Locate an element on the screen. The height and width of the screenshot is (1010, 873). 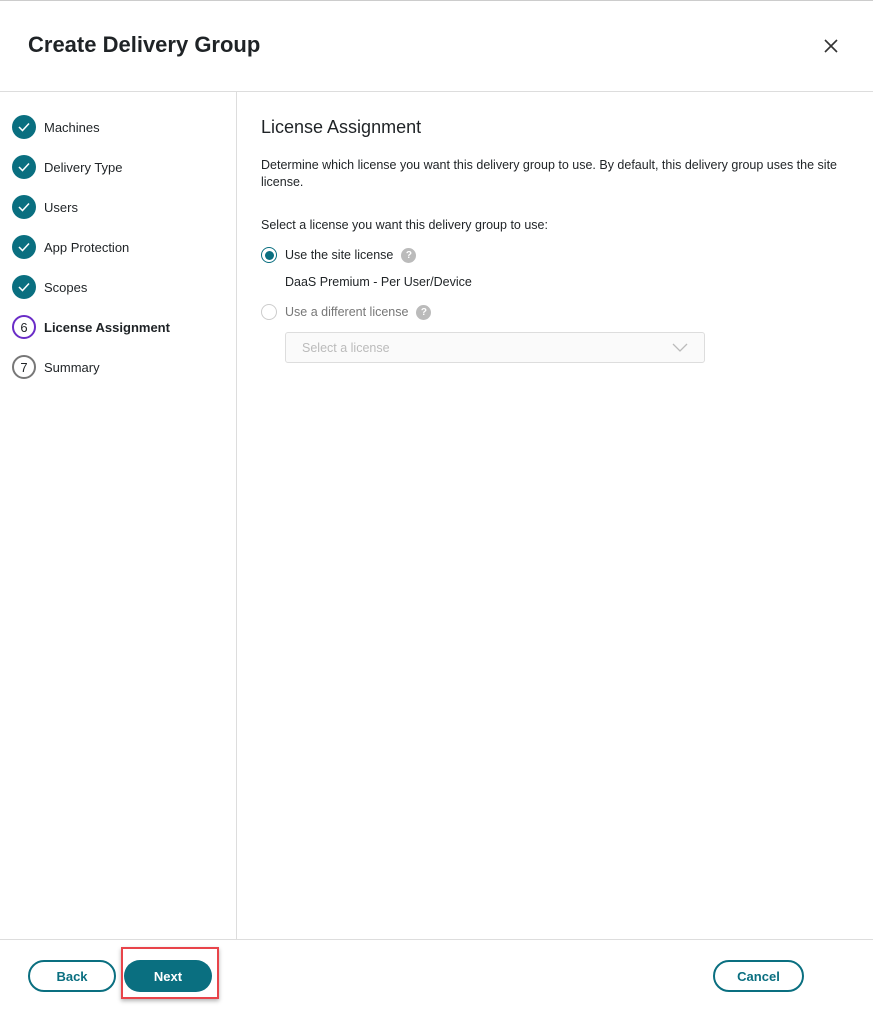
radio-label: Use the site license is located at coordinates (339, 255).